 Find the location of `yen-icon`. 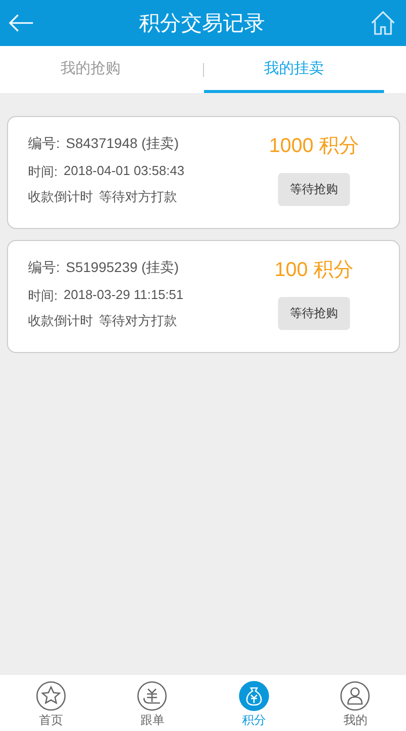

yen-icon is located at coordinates (152, 696).